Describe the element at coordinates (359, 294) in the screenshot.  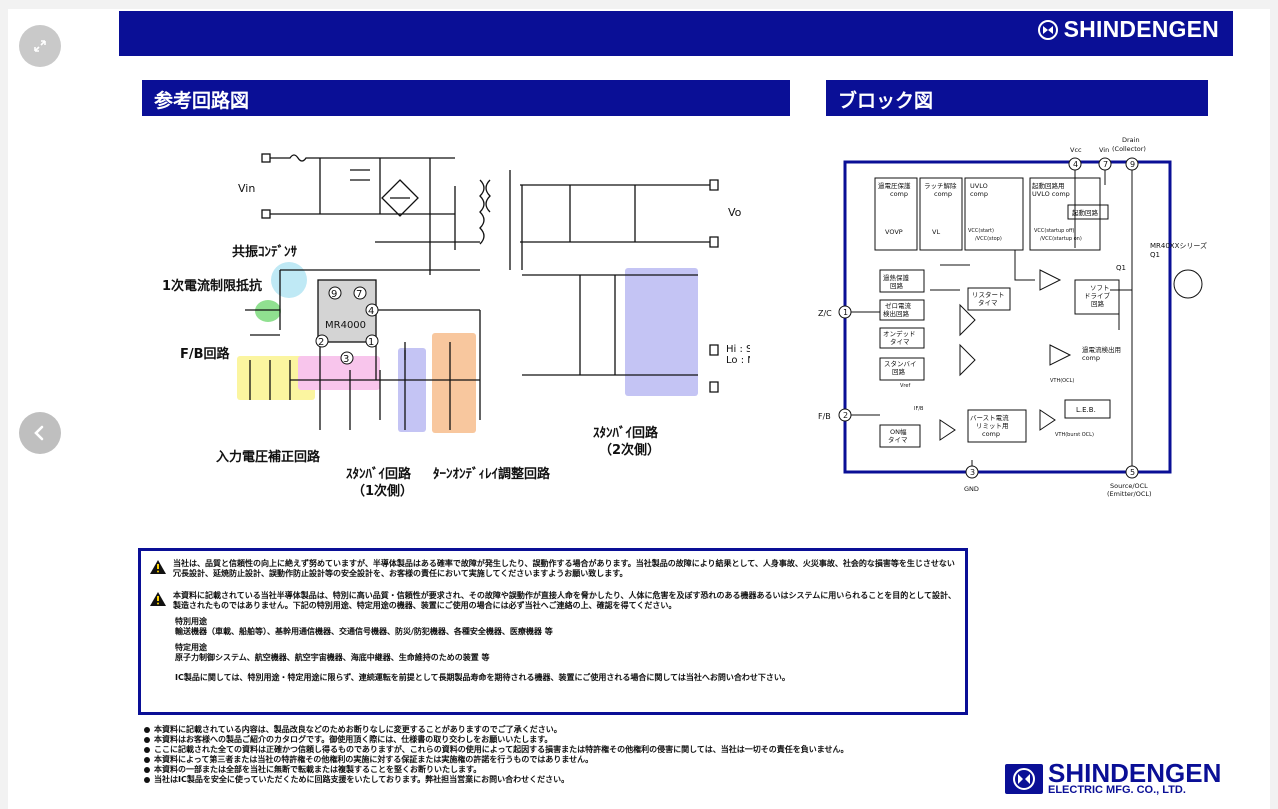
I see `ic-pin-7: 7` at that location.